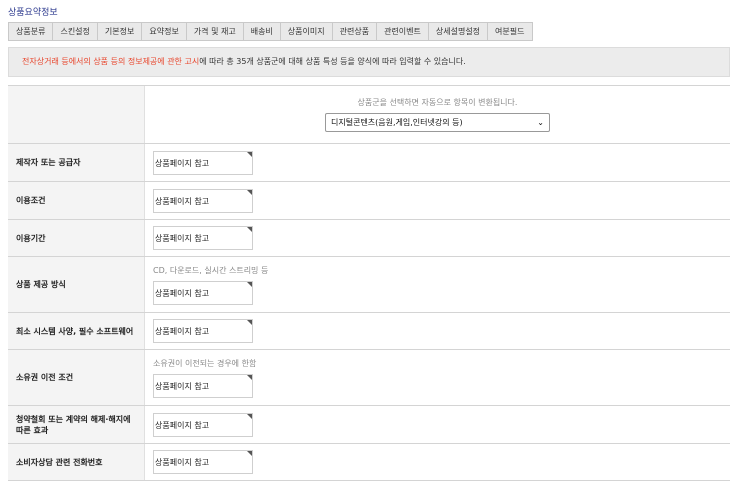  What do you see at coordinates (76, 284) in the screenshot?
I see `info-label: 상품 제공 방식` at bounding box center [76, 284].